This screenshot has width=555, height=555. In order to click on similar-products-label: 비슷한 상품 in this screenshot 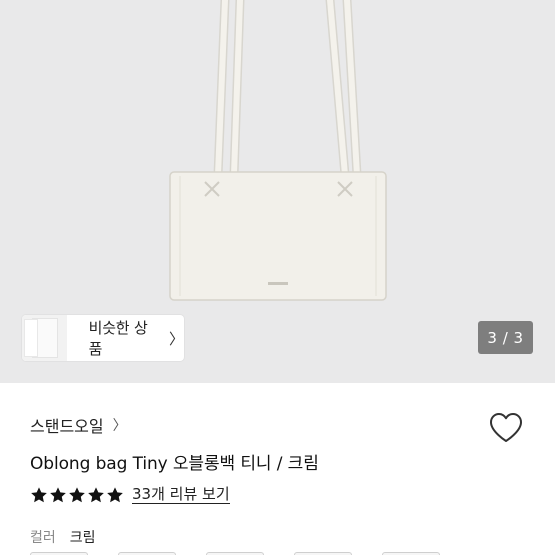, I will do `click(118, 338)`.